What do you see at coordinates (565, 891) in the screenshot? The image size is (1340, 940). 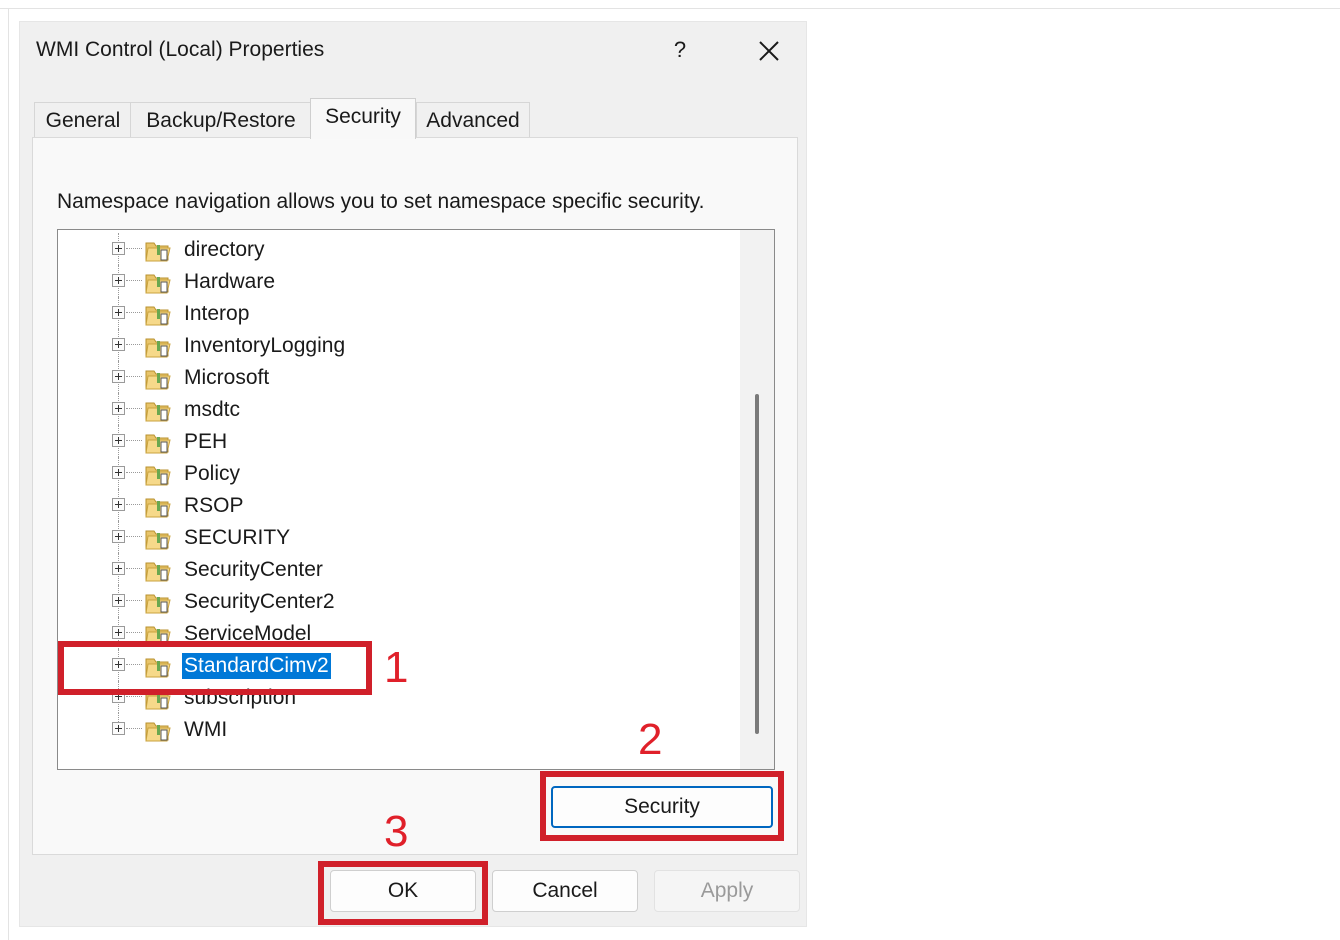 I see `cancel-button: Cancel` at bounding box center [565, 891].